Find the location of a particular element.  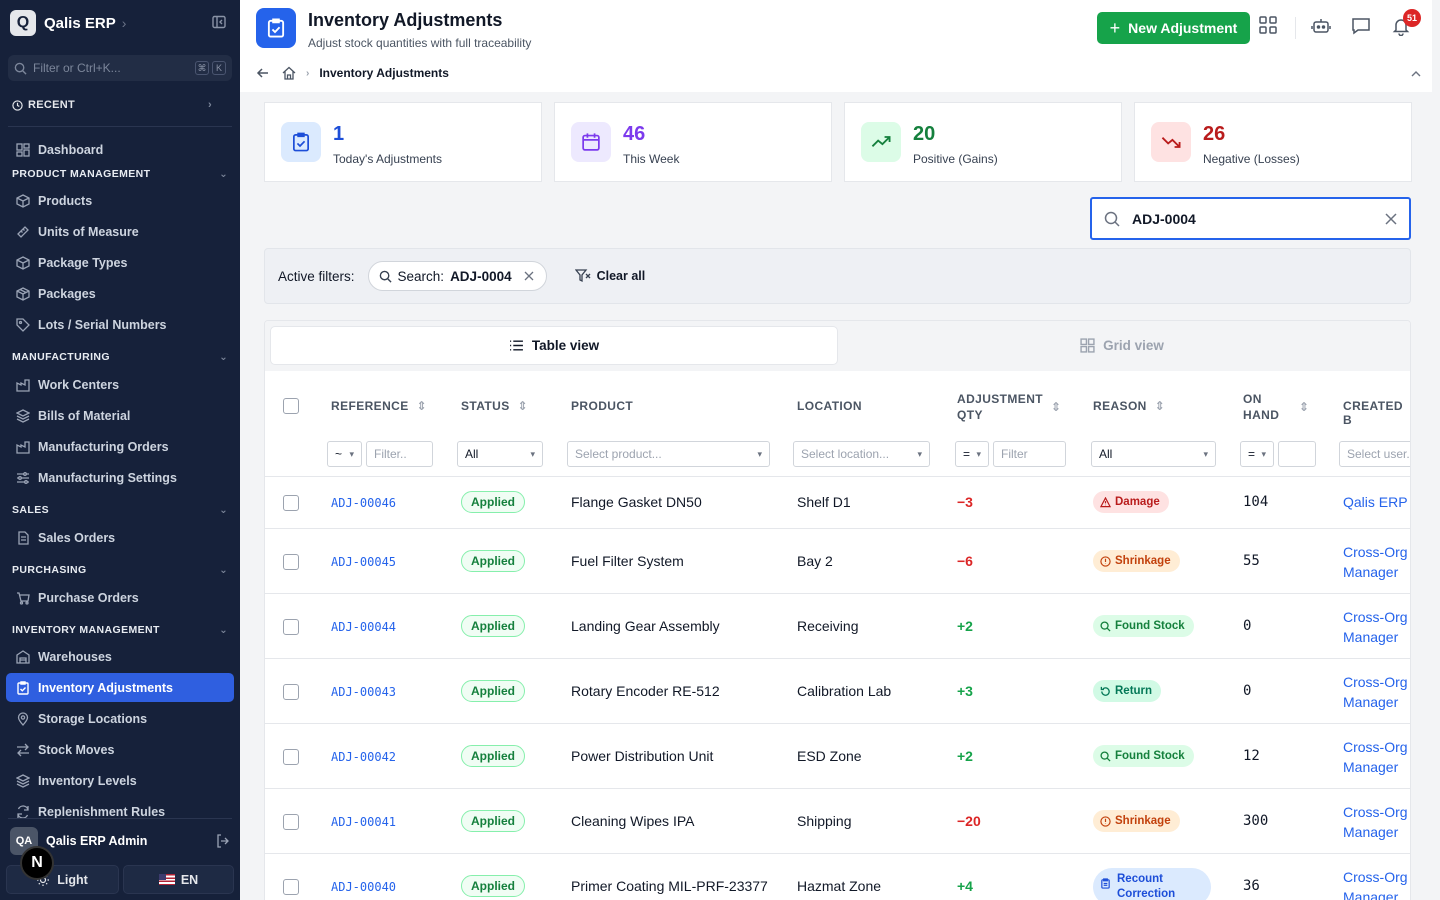

breadcrumb-current: Inventory Adjustments is located at coordinates (384, 73).